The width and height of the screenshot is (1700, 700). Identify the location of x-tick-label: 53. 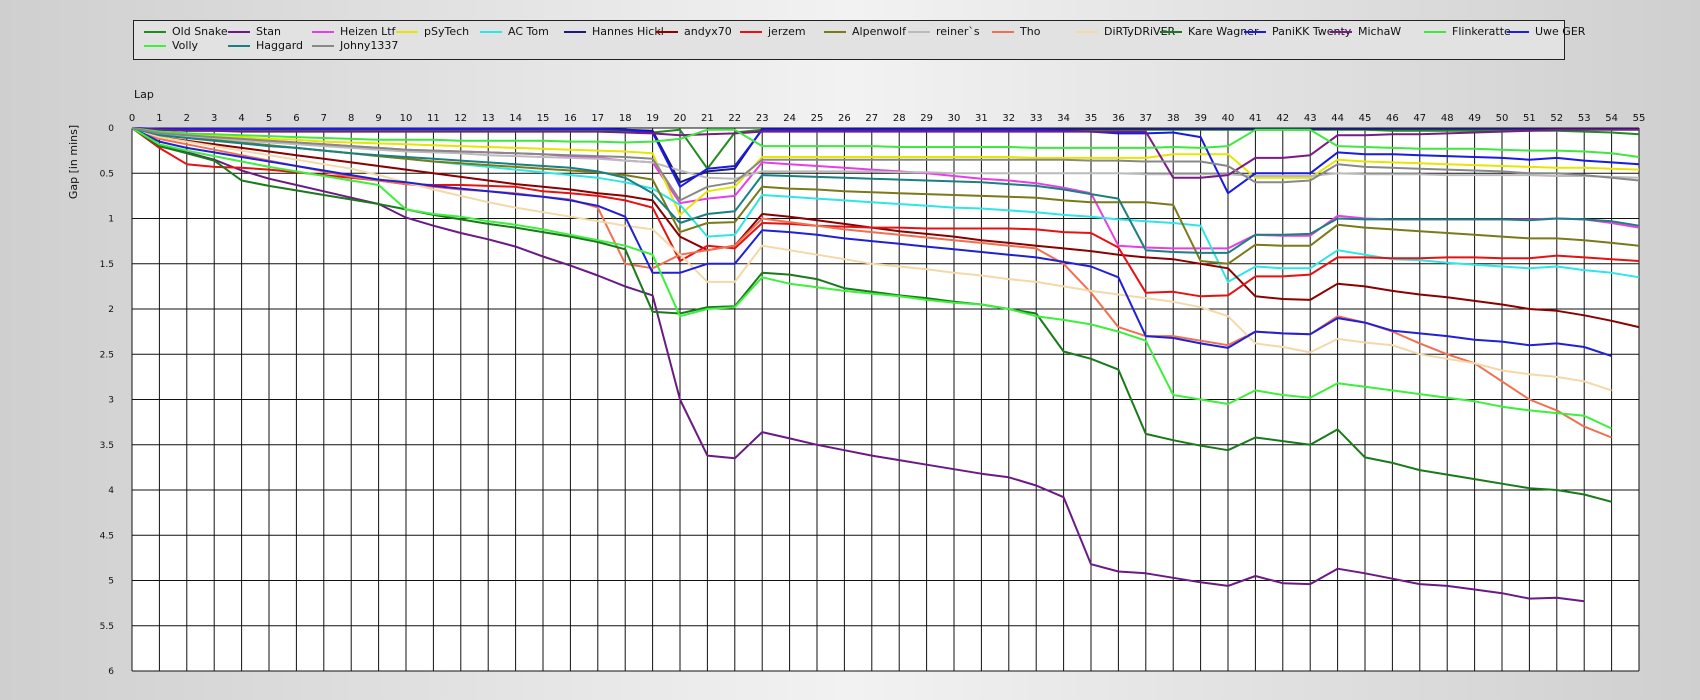
(1584, 118).